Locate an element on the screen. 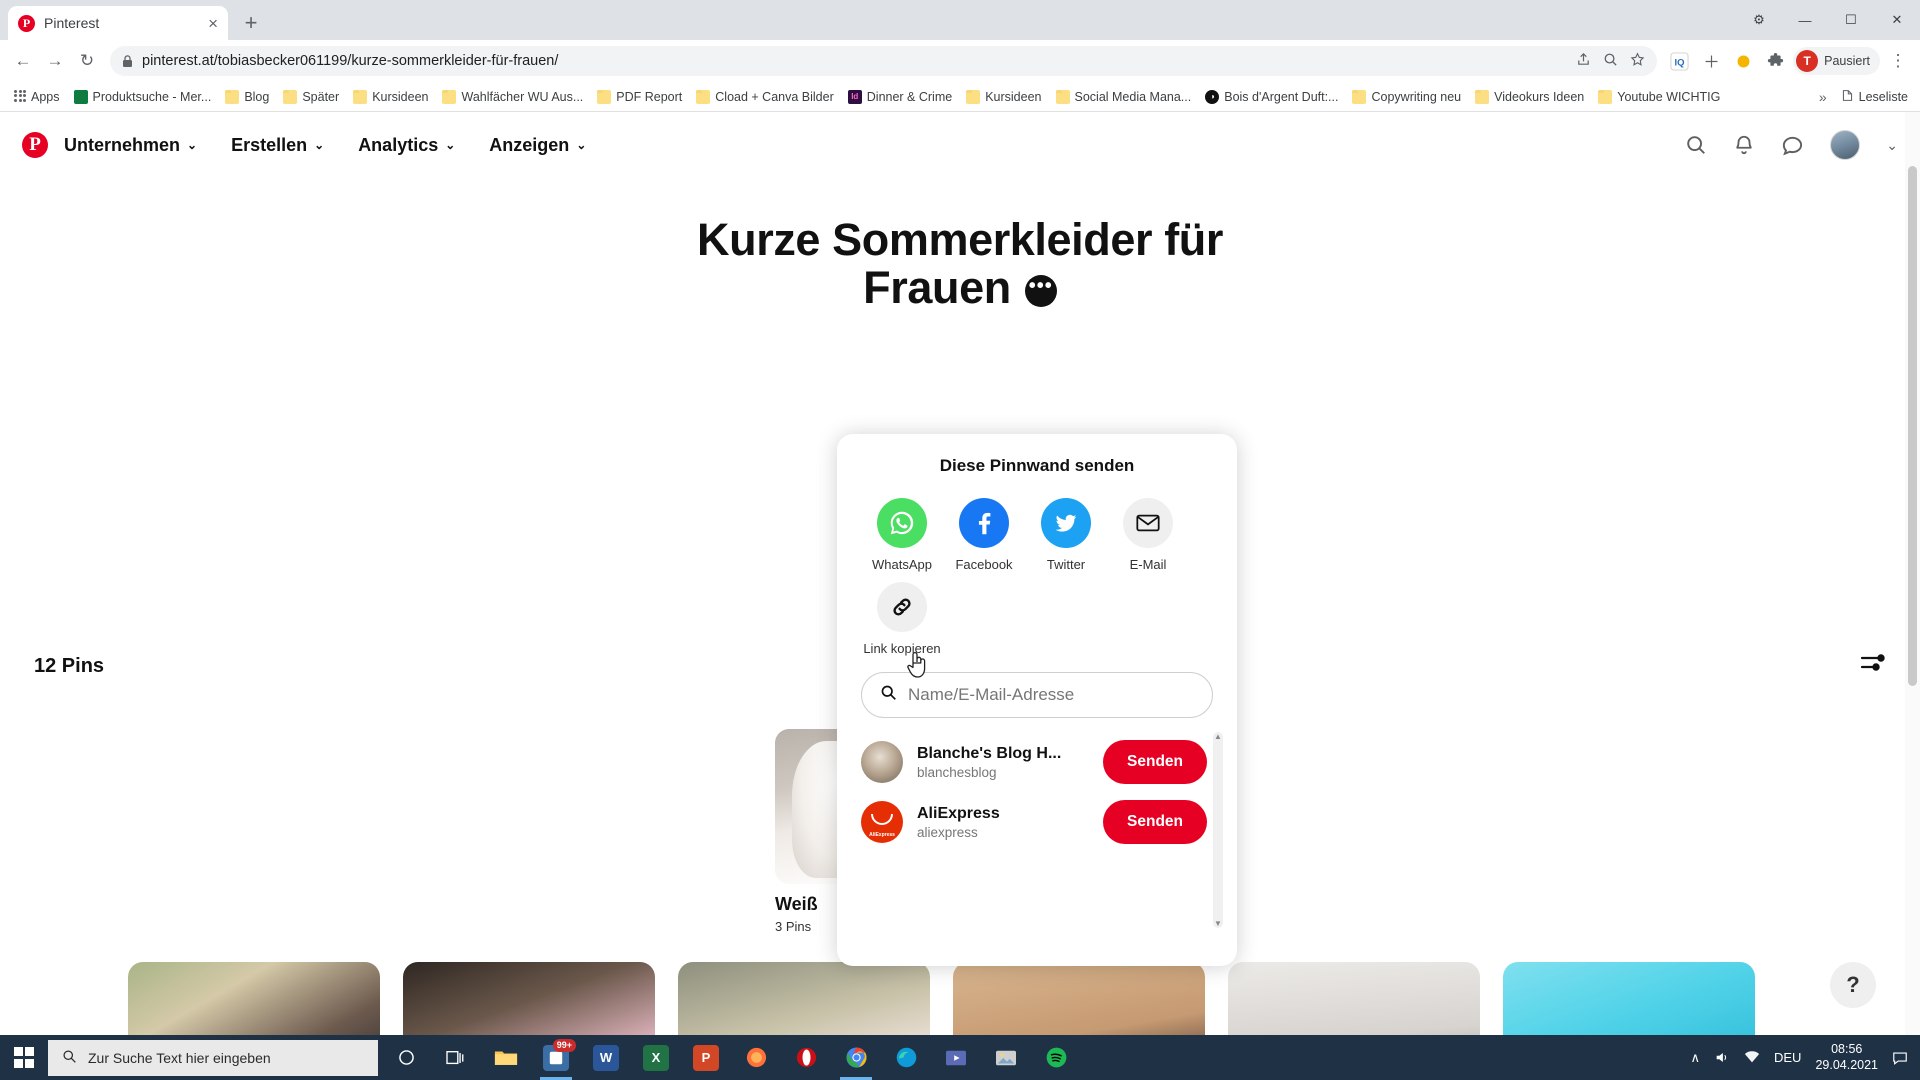 This screenshot has width=1920, height=1080. filter-icon is located at coordinates (1873, 666).